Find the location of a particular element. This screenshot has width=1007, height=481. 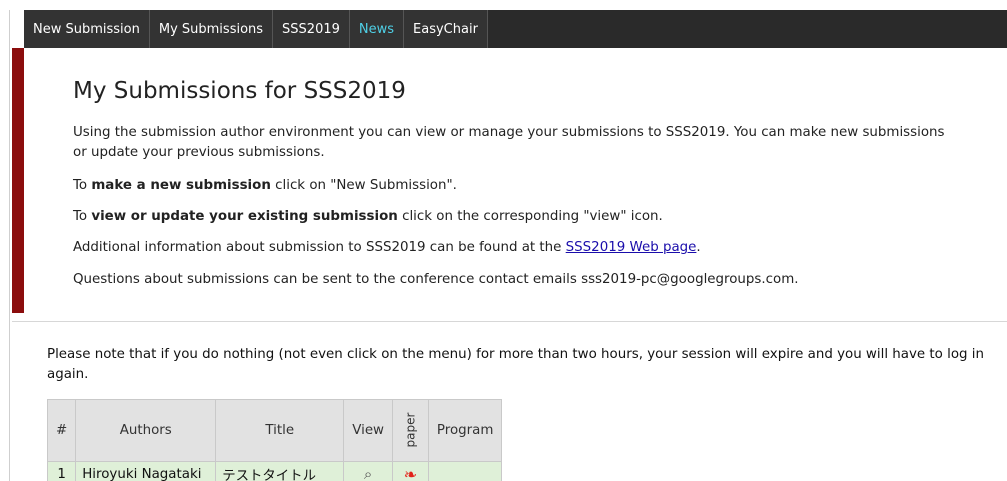

menu-my-submissions: My Submissions is located at coordinates (212, 29).